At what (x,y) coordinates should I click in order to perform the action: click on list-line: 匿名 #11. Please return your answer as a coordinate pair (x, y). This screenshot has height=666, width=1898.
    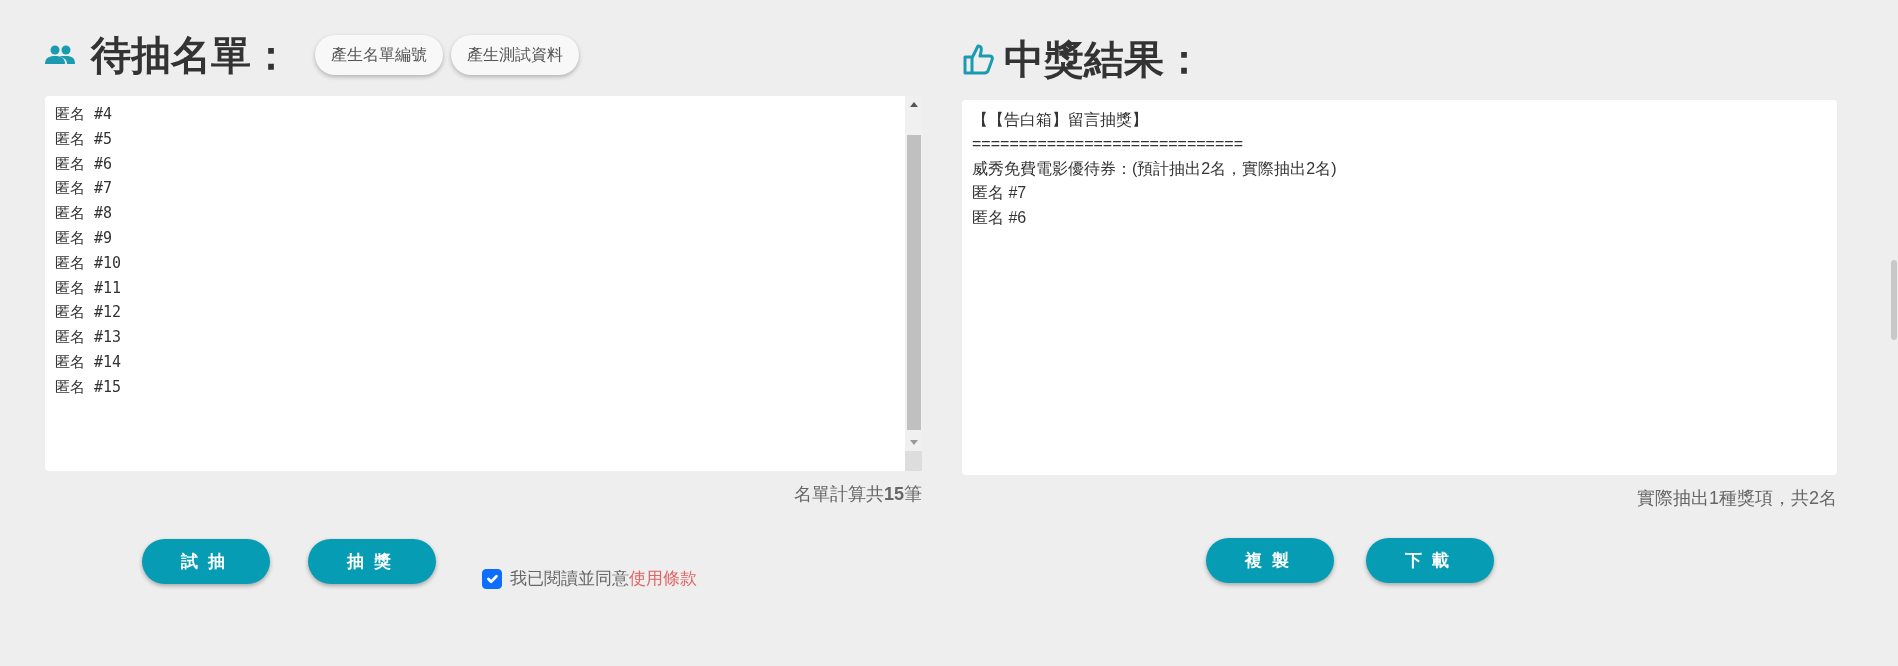
    Looking at the image, I should click on (89, 288).